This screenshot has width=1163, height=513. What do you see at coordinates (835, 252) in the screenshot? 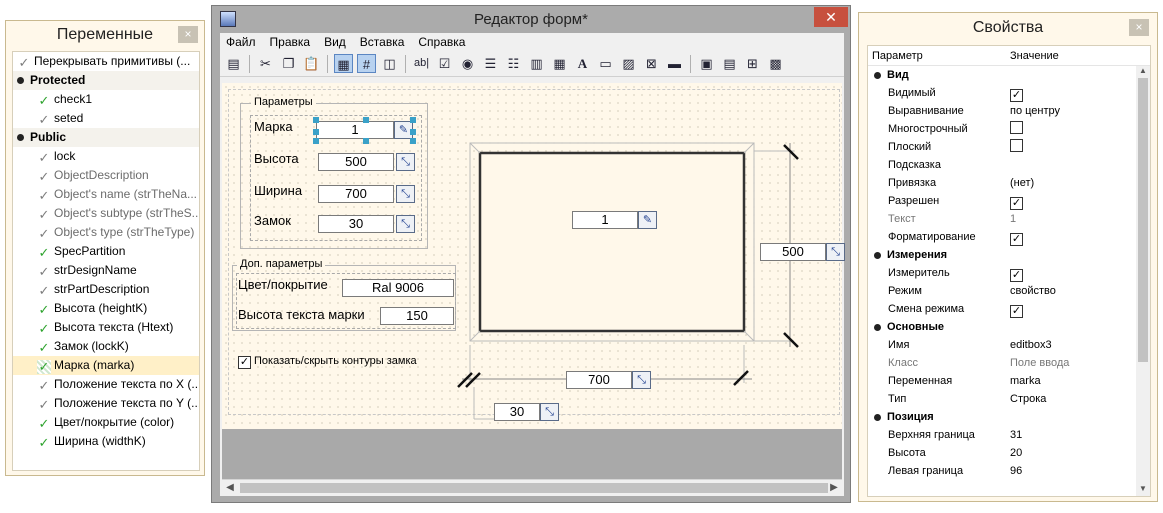
I see `drawing-height-icon: ⤡` at bounding box center [835, 252].